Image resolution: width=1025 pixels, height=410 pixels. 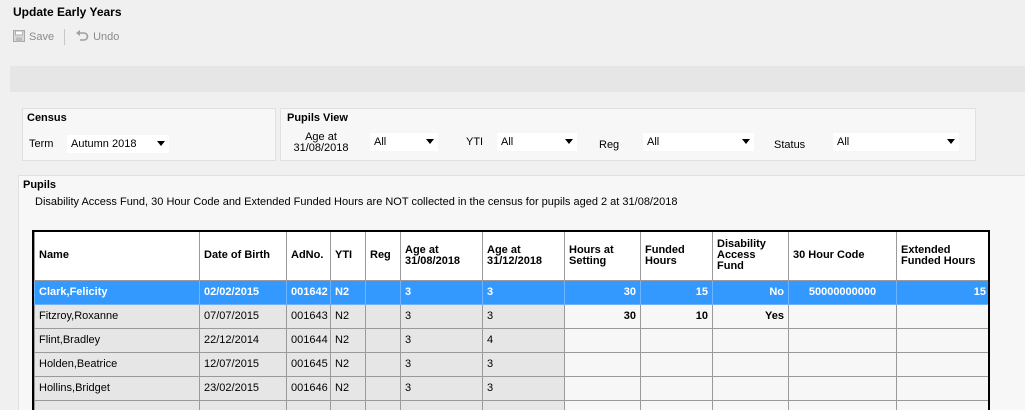 I want to click on cell-adno: 001643, so click(x=308, y=316).